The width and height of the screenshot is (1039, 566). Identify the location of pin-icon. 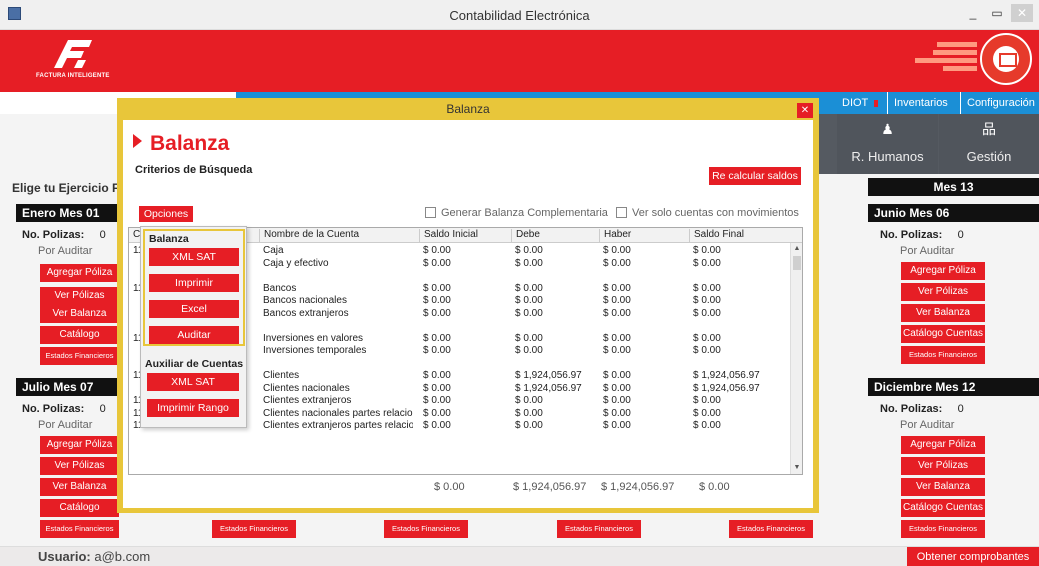
(876, 103).